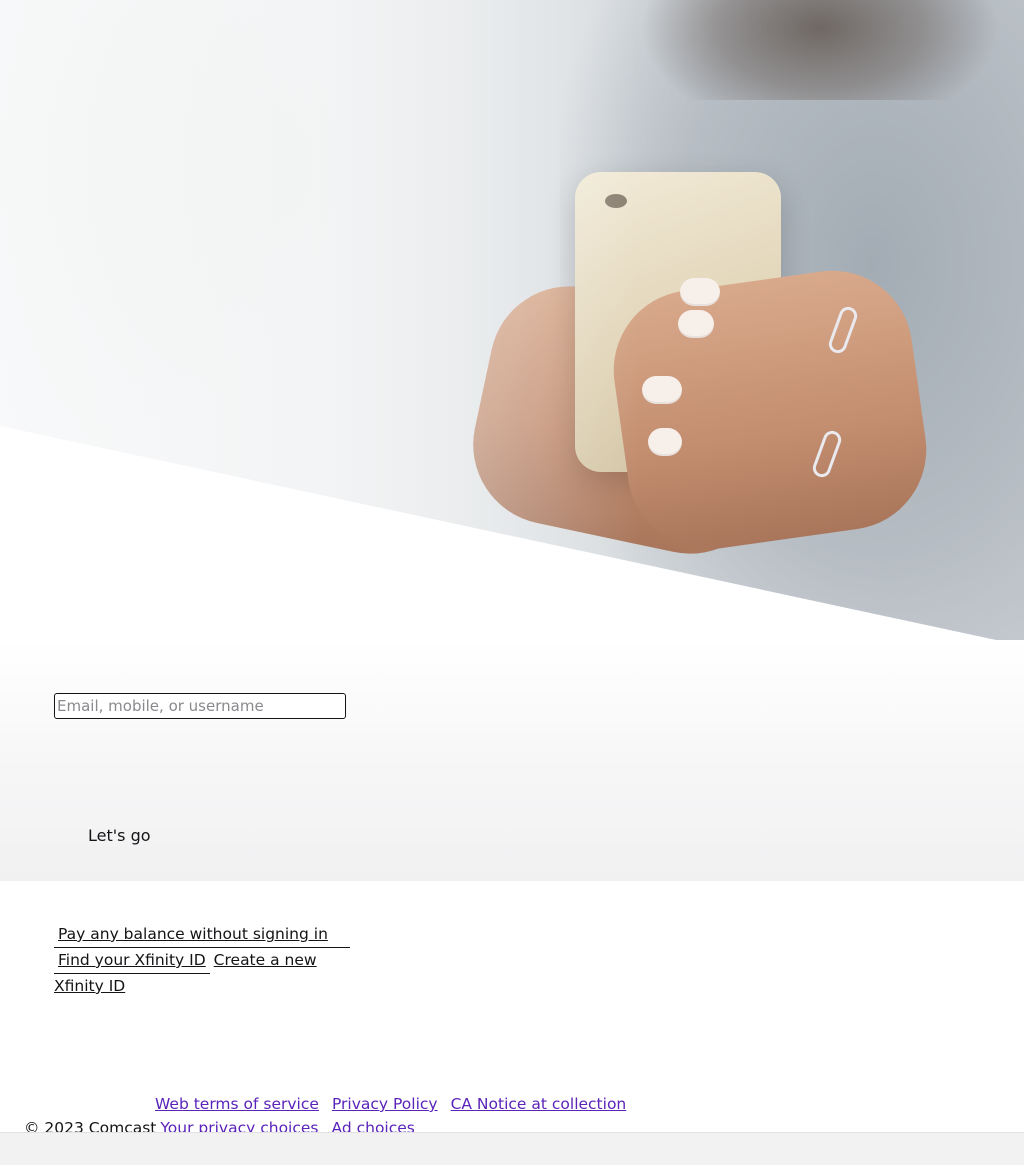 This screenshot has width=1024, height=1165. Describe the element at coordinates (539, 1104) in the screenshot. I see `ca-notice-link: CA Notice at collection` at that location.